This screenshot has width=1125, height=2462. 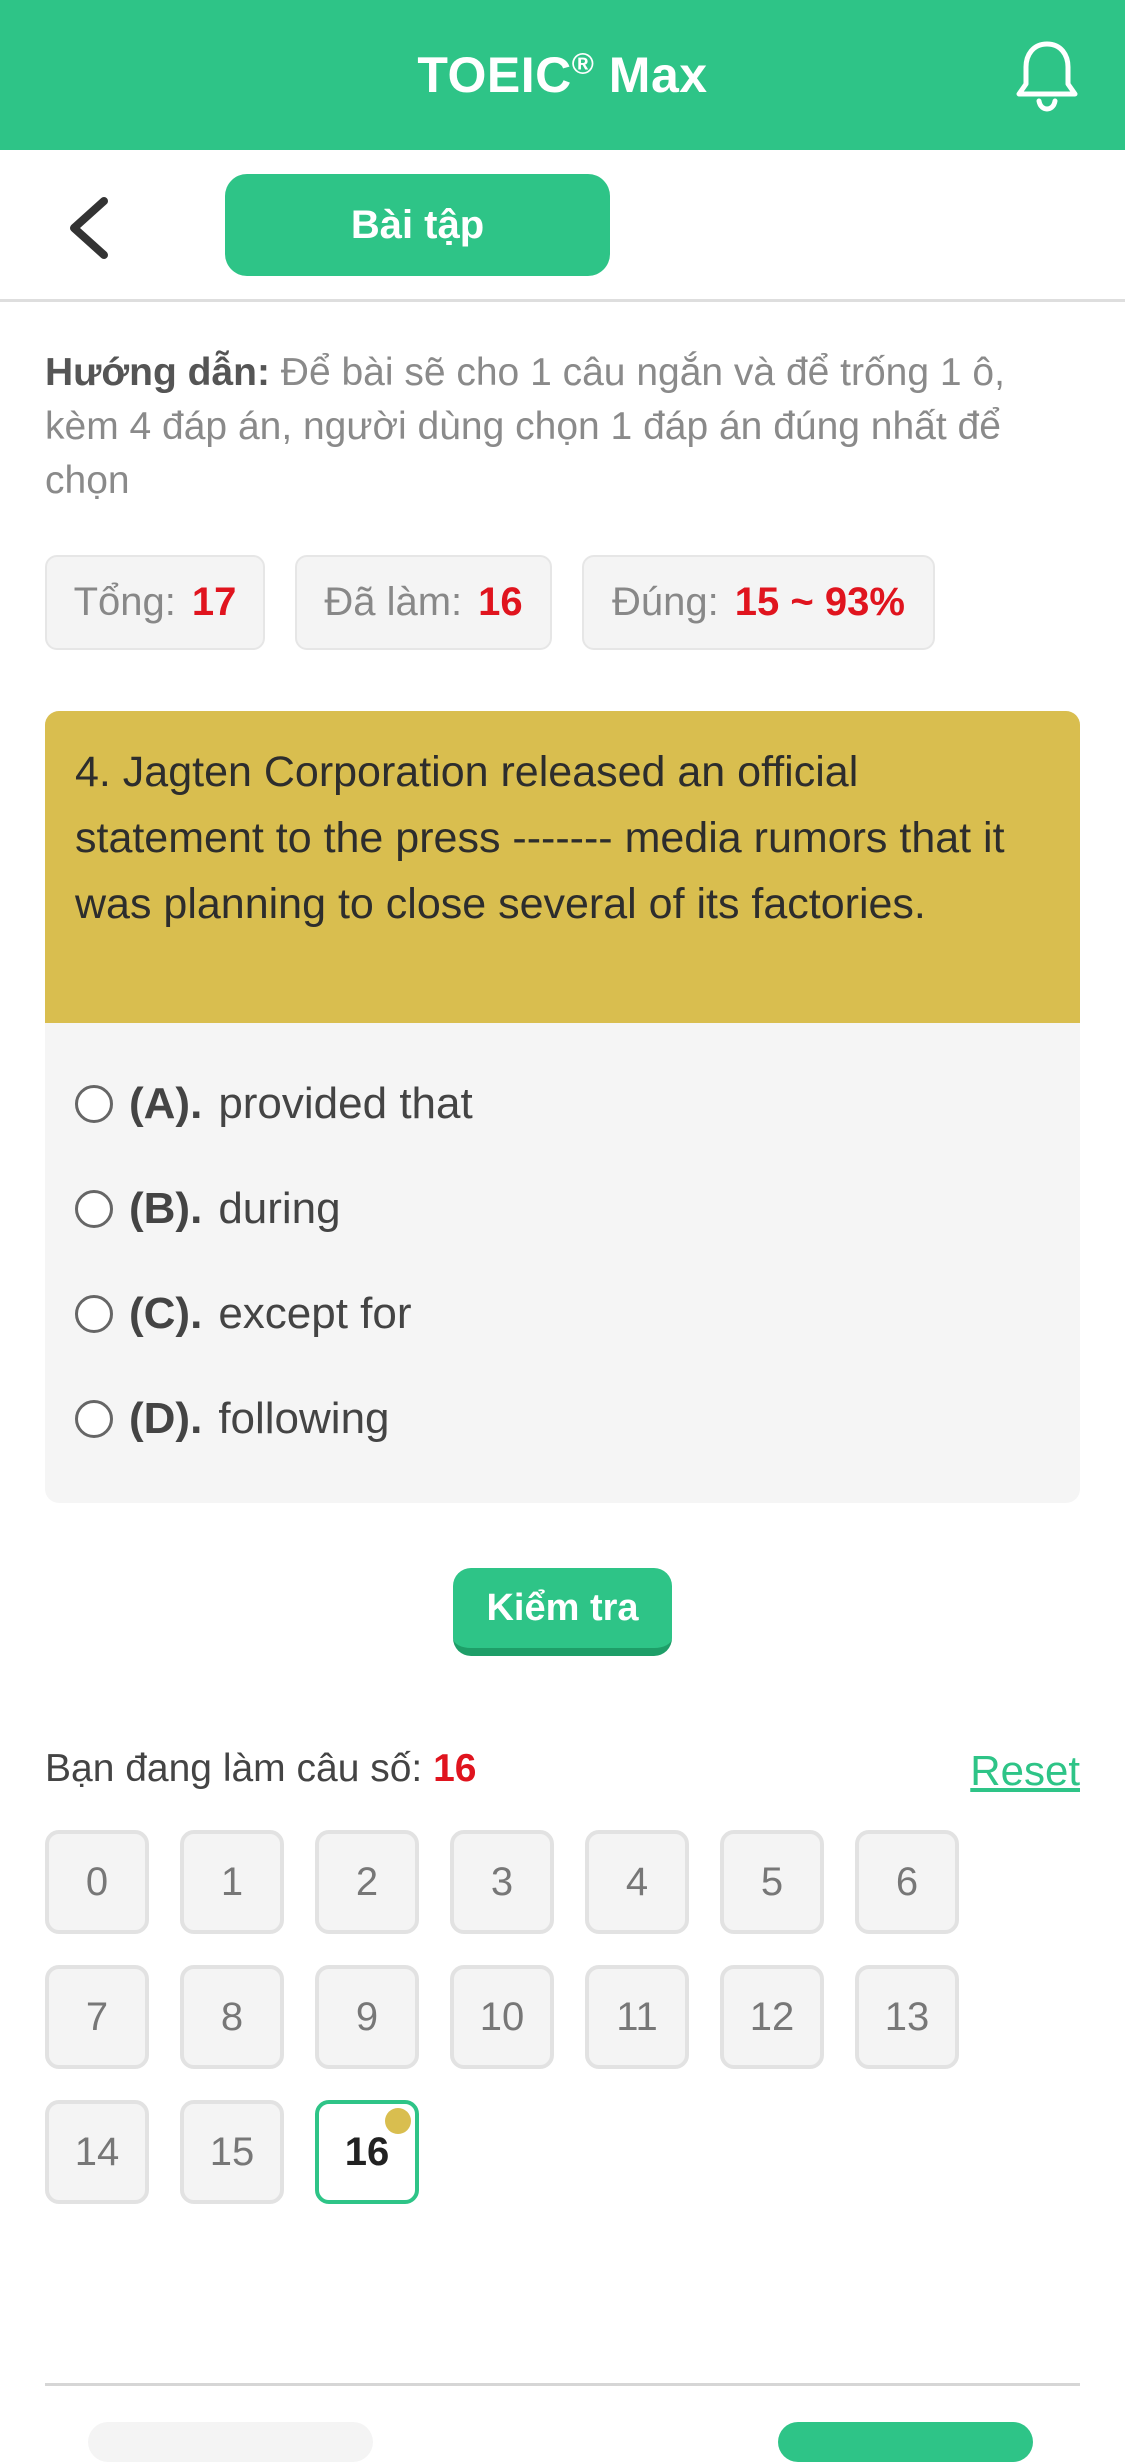 What do you see at coordinates (637, 2017) in the screenshot?
I see `question-number-cell: 11` at bounding box center [637, 2017].